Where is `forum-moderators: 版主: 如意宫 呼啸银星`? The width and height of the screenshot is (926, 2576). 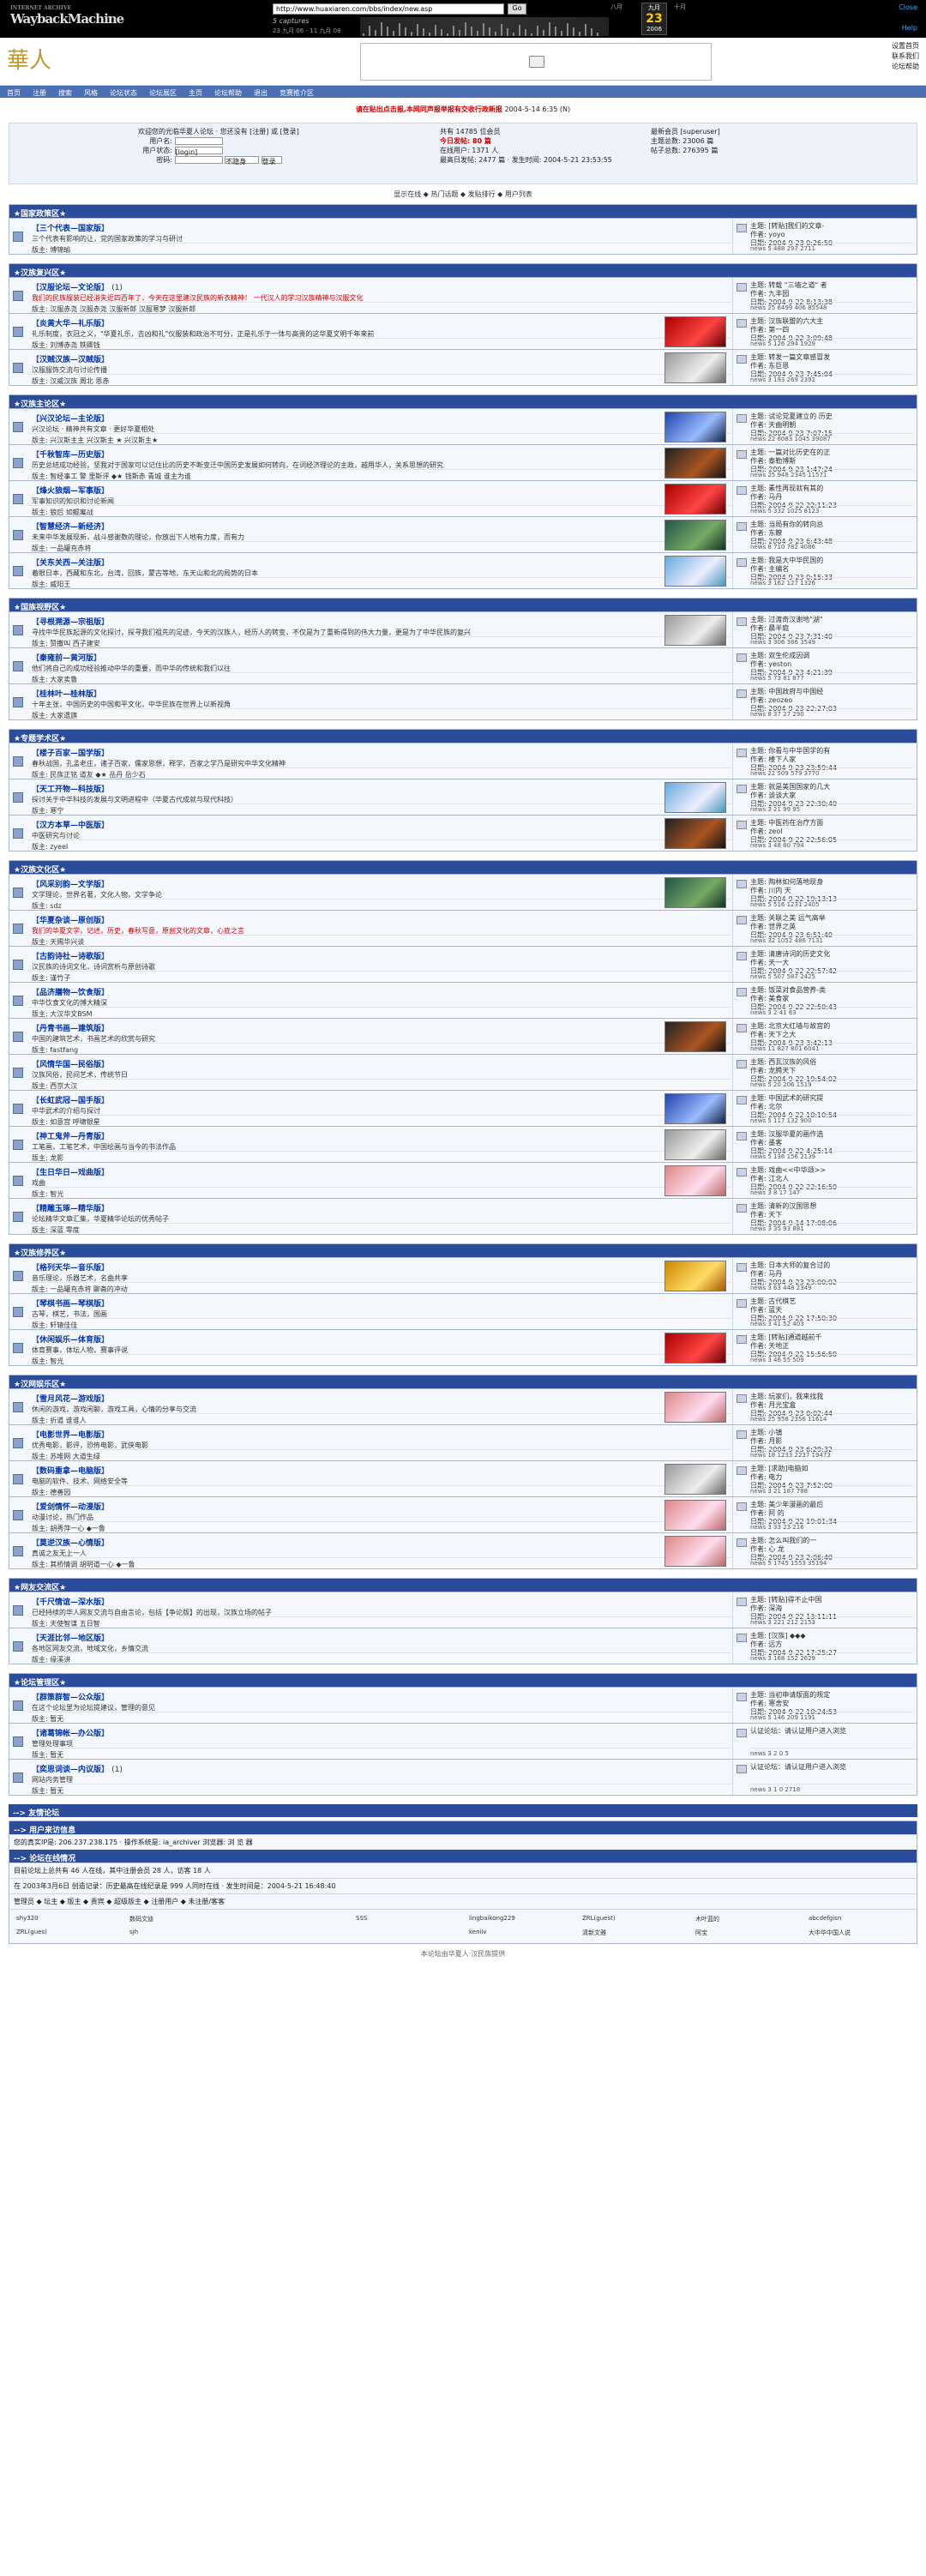
forum-moderators: 版主: 如意宫 呼啸银星 is located at coordinates (380, 1120).